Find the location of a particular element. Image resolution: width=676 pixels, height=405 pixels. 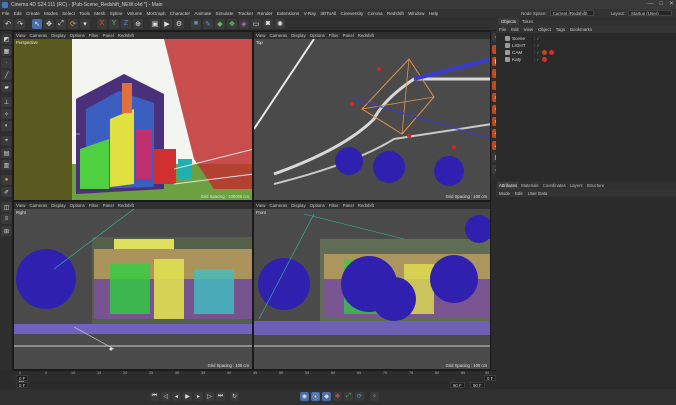

recent-icon: ▾ is located at coordinates (85, 23).